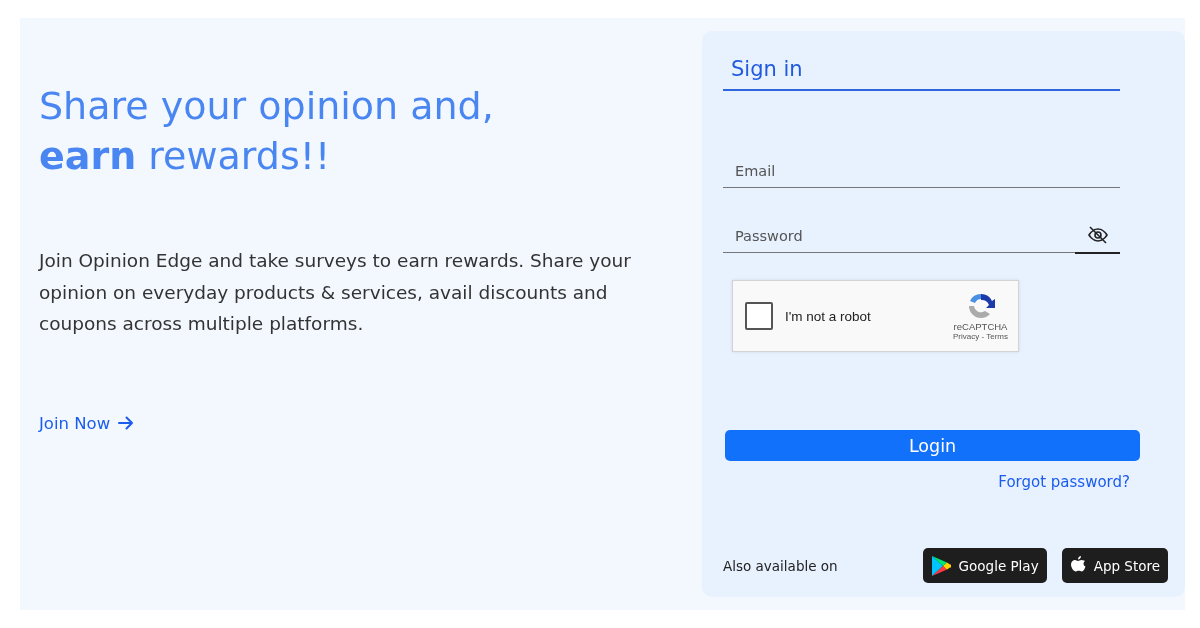 The height and width of the screenshot is (628, 1200). Describe the element at coordinates (759, 316) in the screenshot. I see `captcha-checkbox` at that location.